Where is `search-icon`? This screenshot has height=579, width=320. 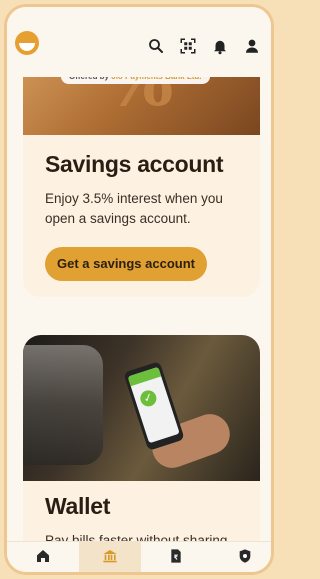
search-icon is located at coordinates (156, 46).